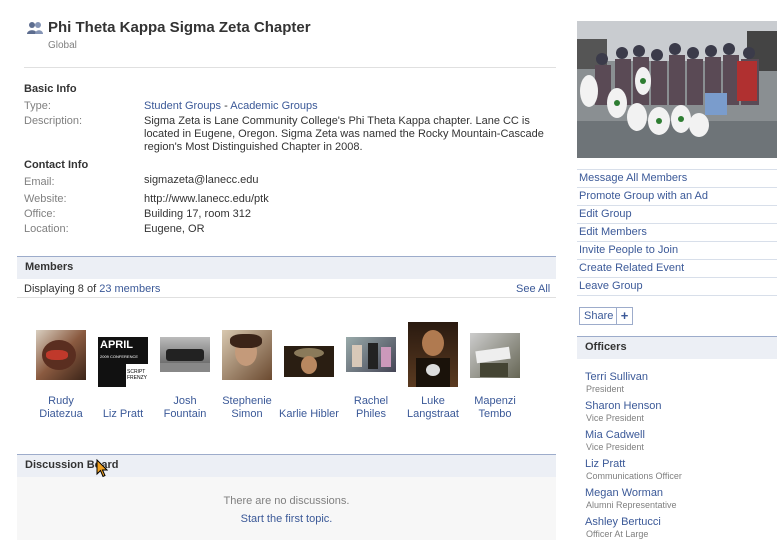 This screenshot has height=540, width=783. What do you see at coordinates (599, 316) in the screenshot?
I see `share-label: Share` at bounding box center [599, 316].